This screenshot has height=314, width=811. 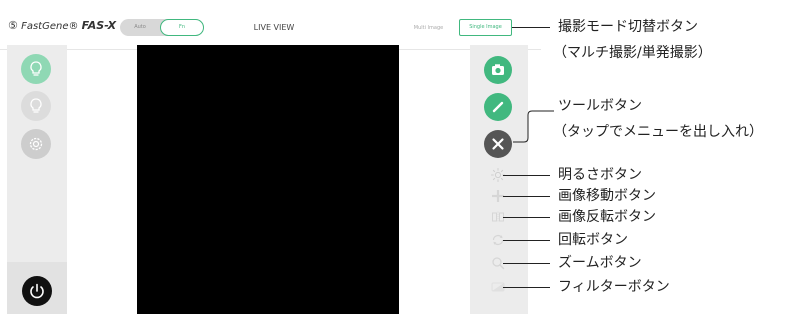 What do you see at coordinates (526, 263) in the screenshot?
I see `callout-line-zoom` at bounding box center [526, 263].